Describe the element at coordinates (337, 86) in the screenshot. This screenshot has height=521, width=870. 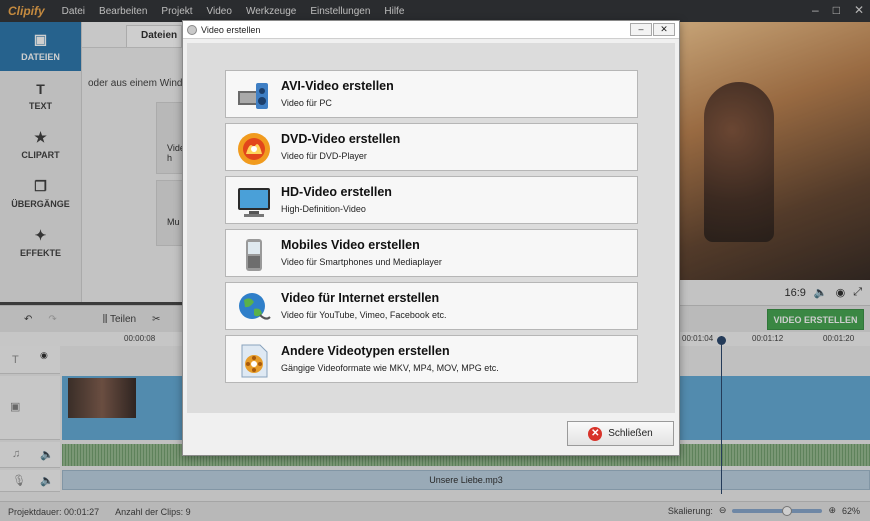
I see `option-title: AVI-Video erstellen` at that location.